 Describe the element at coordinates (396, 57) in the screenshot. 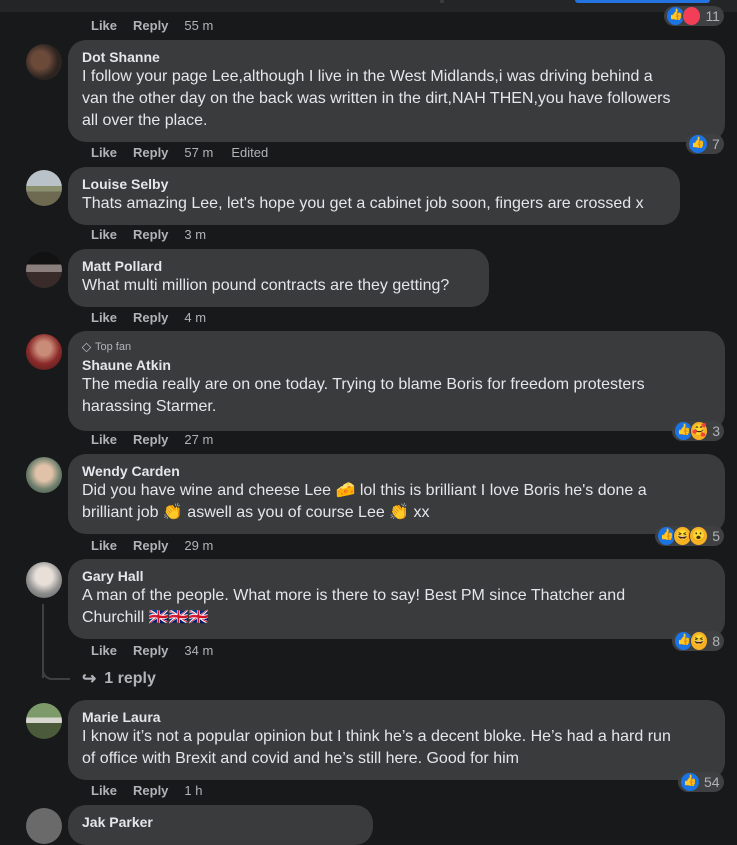

I see `comment-author: Dot Shanne` at that location.